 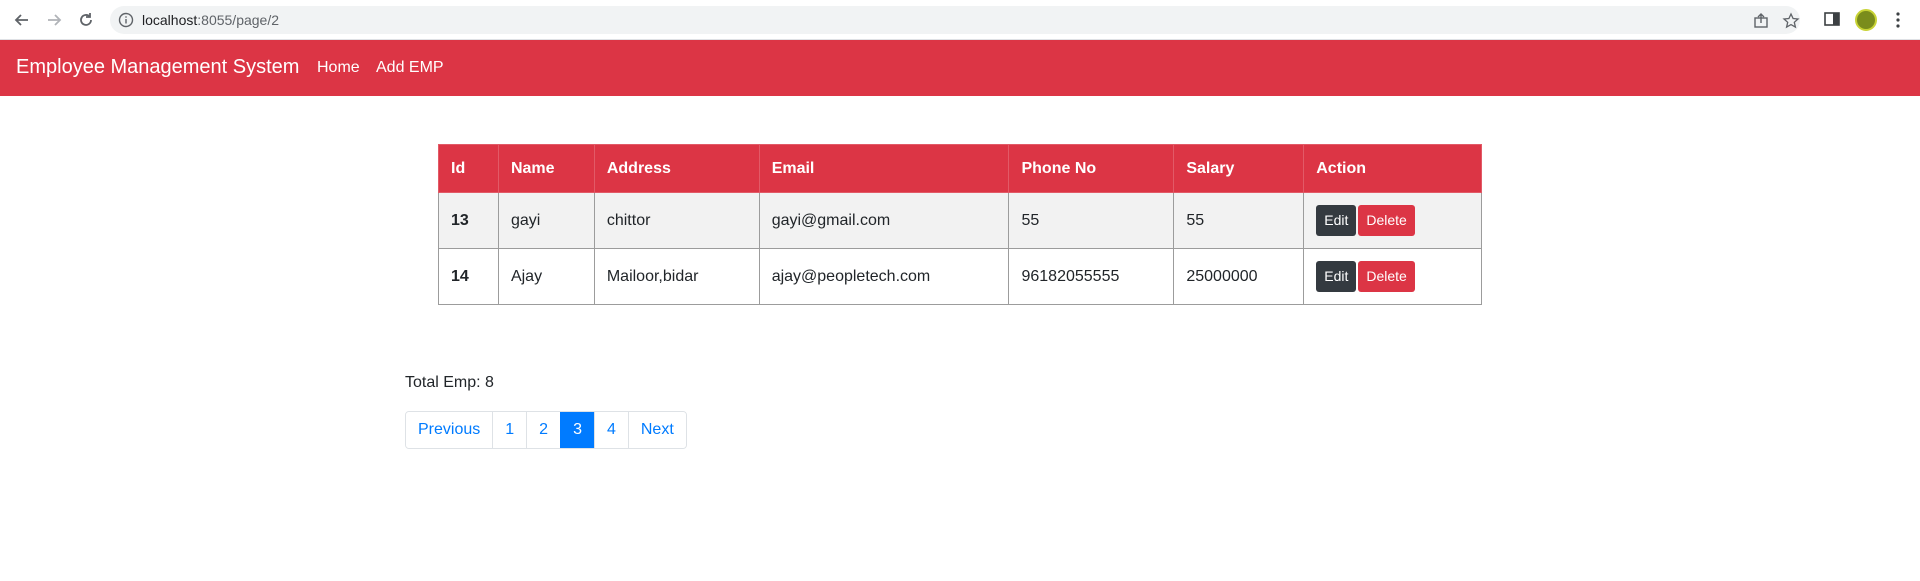 I want to click on cell-salary: 25000000, so click(x=1239, y=276).